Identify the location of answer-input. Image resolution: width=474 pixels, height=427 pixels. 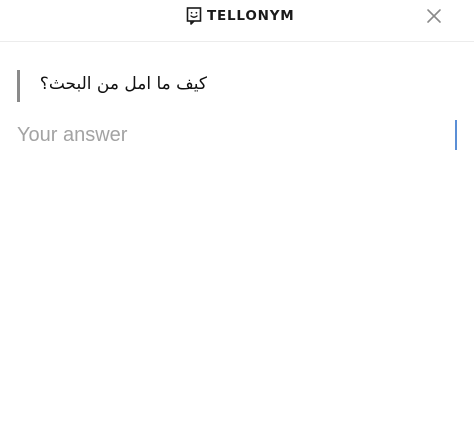
(237, 135).